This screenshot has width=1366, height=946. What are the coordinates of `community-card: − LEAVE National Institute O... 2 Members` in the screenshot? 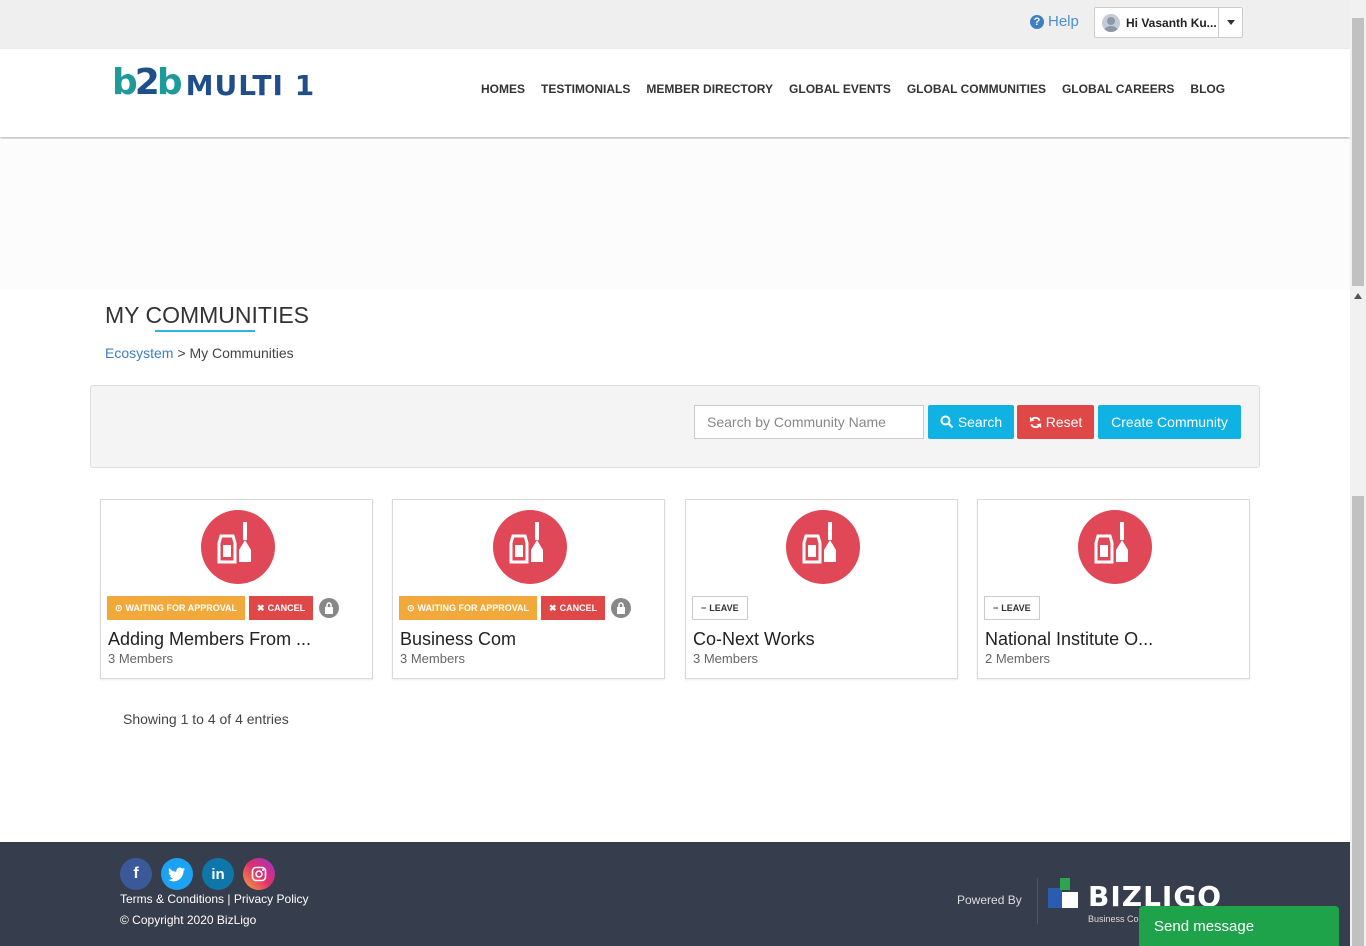 It's located at (1113, 589).